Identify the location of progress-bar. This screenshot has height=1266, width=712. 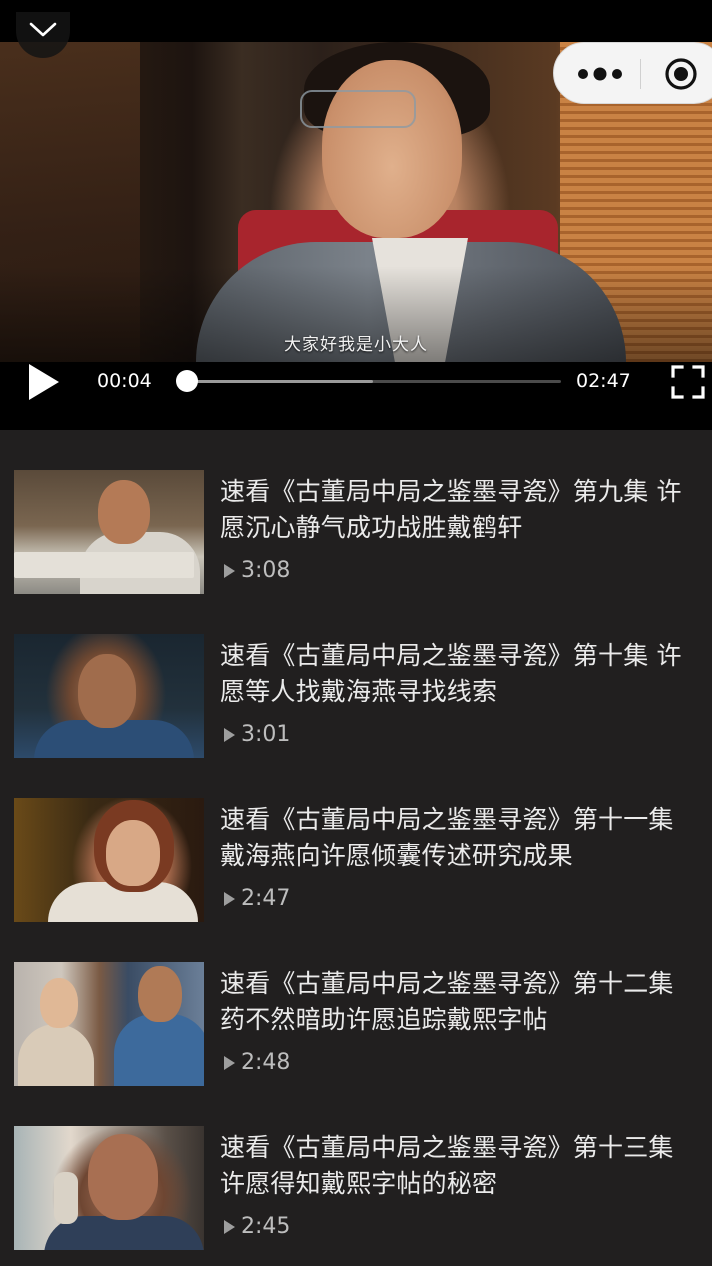
(369, 381).